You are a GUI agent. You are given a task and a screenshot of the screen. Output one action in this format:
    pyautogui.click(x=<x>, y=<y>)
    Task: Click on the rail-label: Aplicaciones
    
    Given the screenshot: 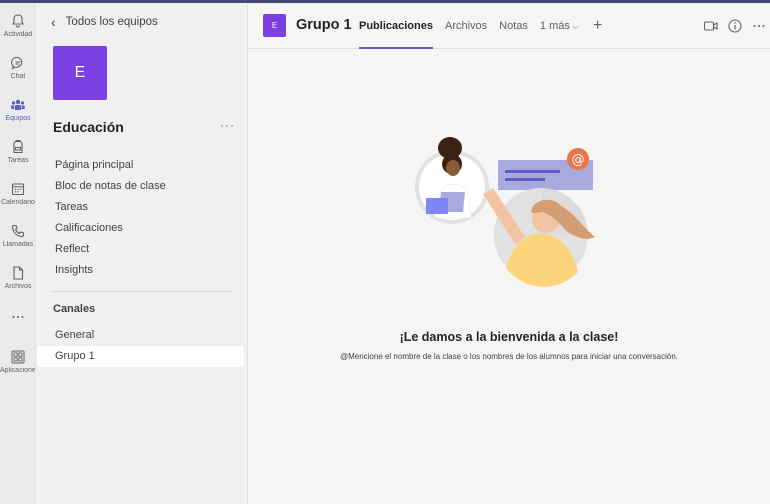 What is the action you would take?
    pyautogui.click(x=18, y=370)
    